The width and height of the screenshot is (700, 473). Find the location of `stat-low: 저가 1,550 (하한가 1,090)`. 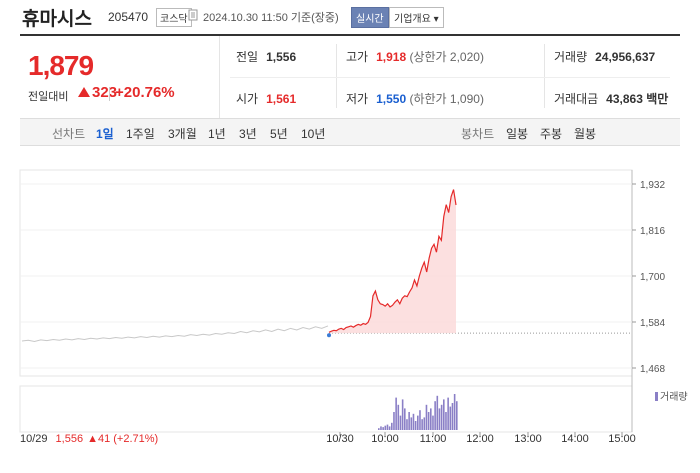

stat-low: 저가 1,550 (하한가 1,090) is located at coordinates (415, 99).